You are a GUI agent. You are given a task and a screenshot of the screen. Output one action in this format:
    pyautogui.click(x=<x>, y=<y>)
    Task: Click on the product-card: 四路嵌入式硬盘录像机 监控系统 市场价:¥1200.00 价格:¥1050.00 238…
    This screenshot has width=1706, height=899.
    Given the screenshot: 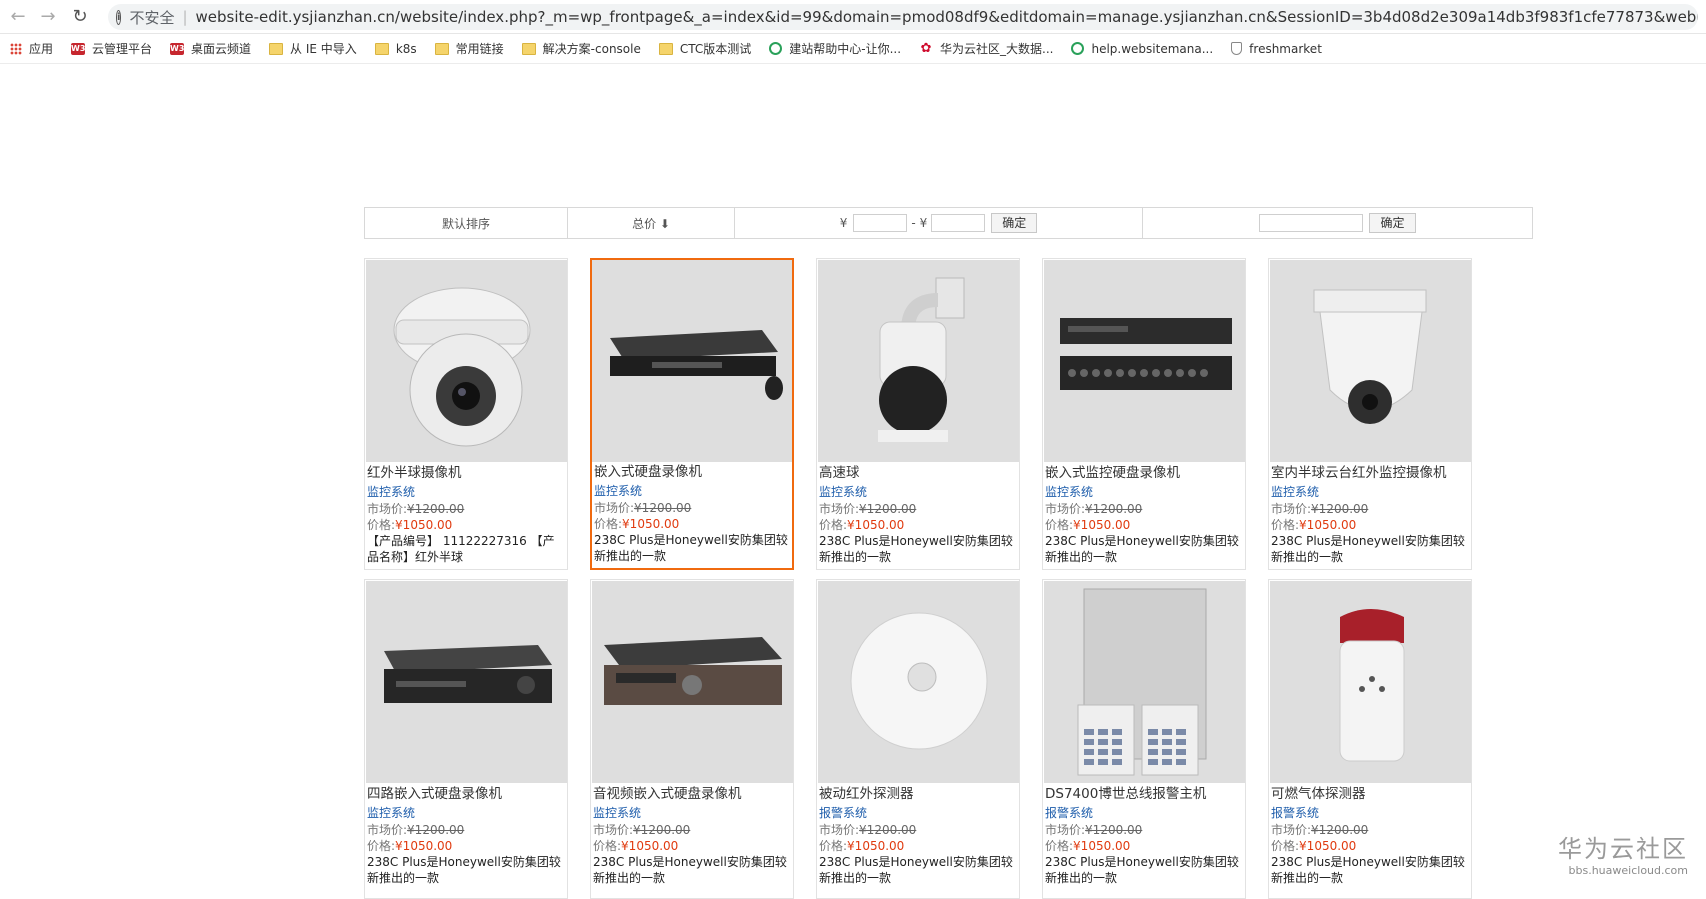 What is the action you would take?
    pyautogui.click(x=466, y=739)
    